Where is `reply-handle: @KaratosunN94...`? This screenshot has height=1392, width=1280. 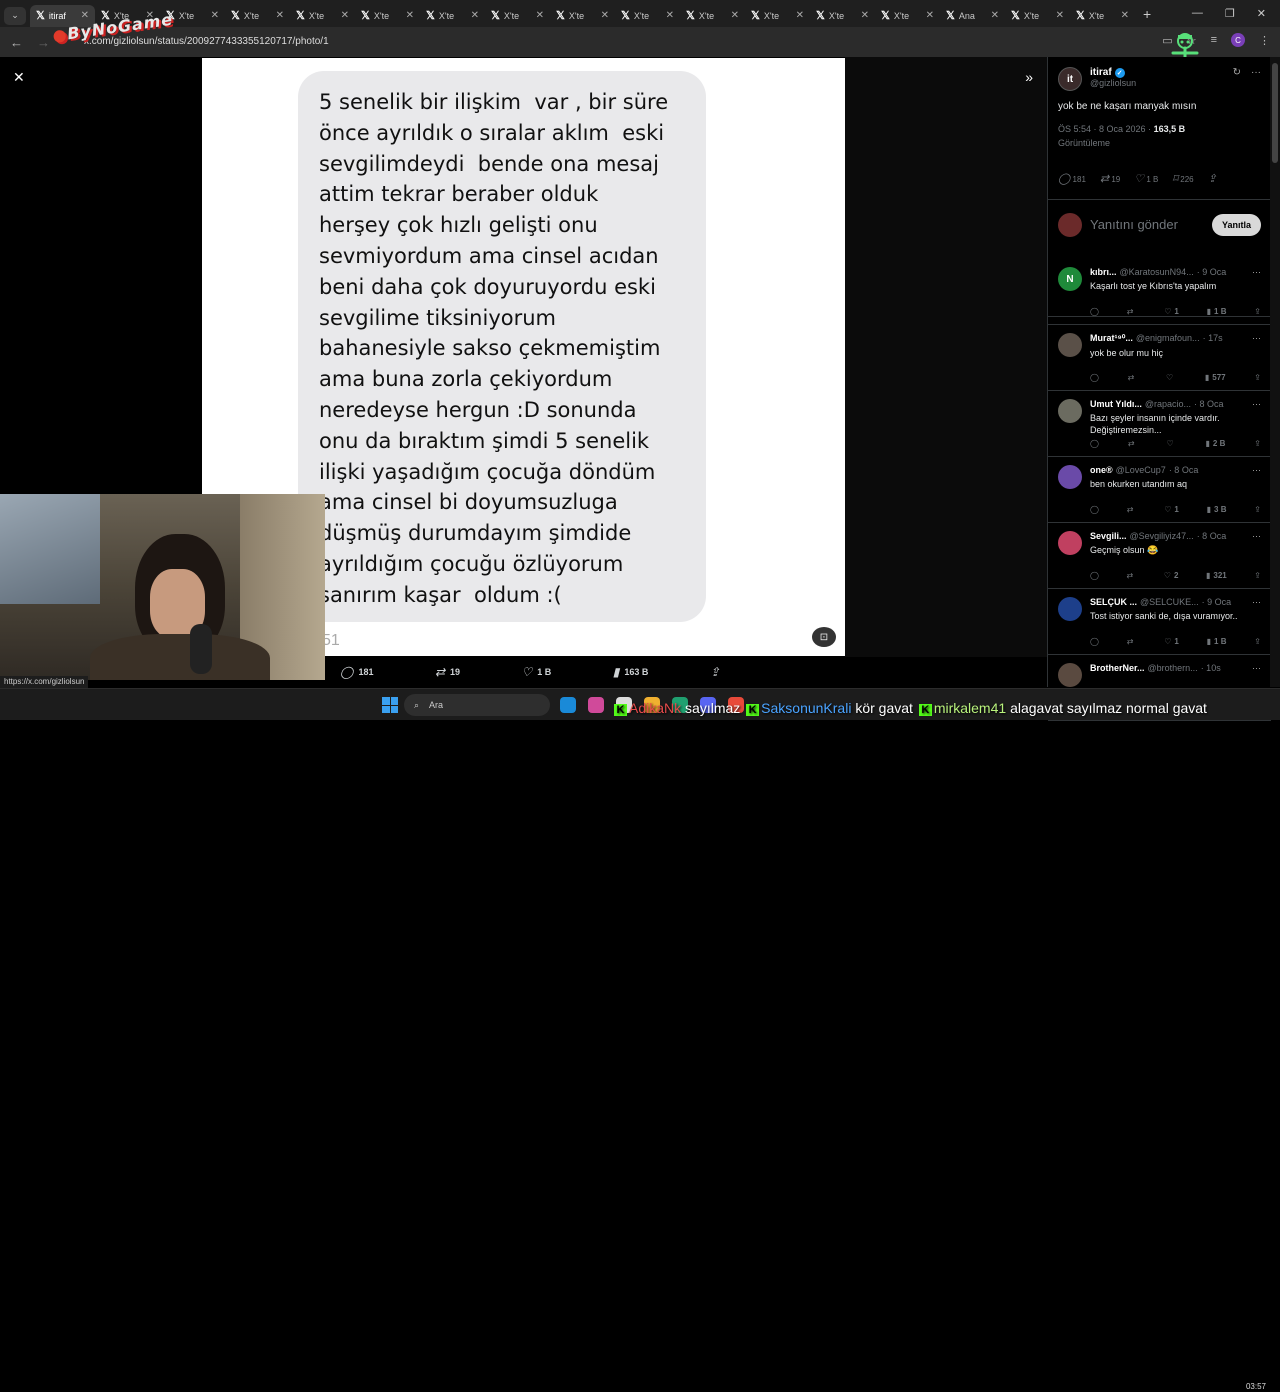 reply-handle: @KaratosunN94... is located at coordinates (1157, 272).